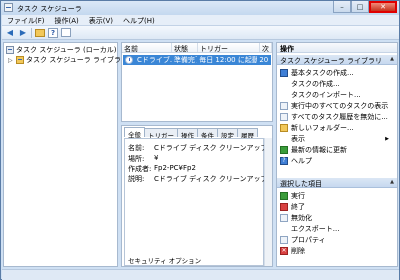 This screenshot has width=400, height=280. I want to click on field-name: 名前: Cドライブ ディスク クリーンアップ, so click(198, 148).